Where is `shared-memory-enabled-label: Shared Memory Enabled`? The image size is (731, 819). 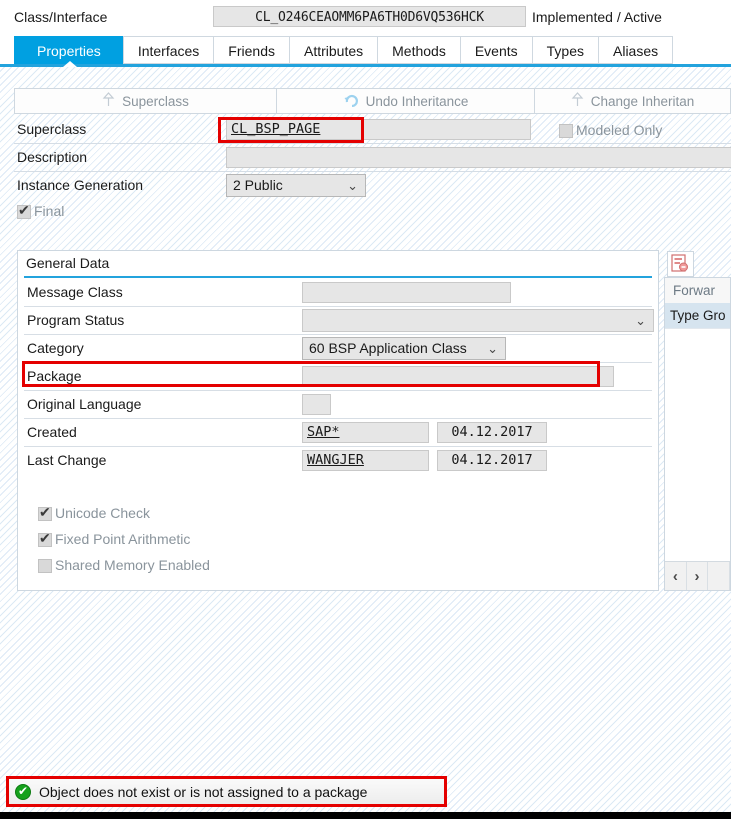
shared-memory-enabled-label: Shared Memory Enabled is located at coordinates (132, 565).